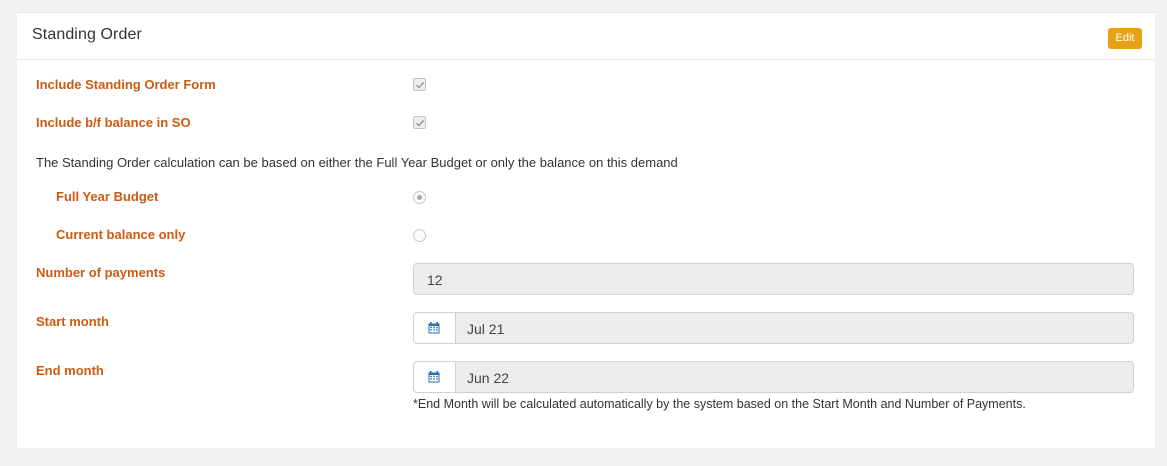 This screenshot has width=1167, height=466. What do you see at coordinates (488, 378) in the screenshot?
I see `end-month-value: Jun 22` at bounding box center [488, 378].